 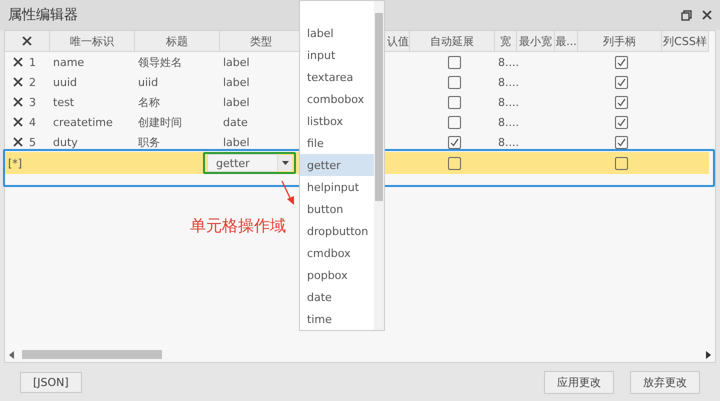 What do you see at coordinates (148, 82) in the screenshot?
I see `table-cell: uiid` at bounding box center [148, 82].